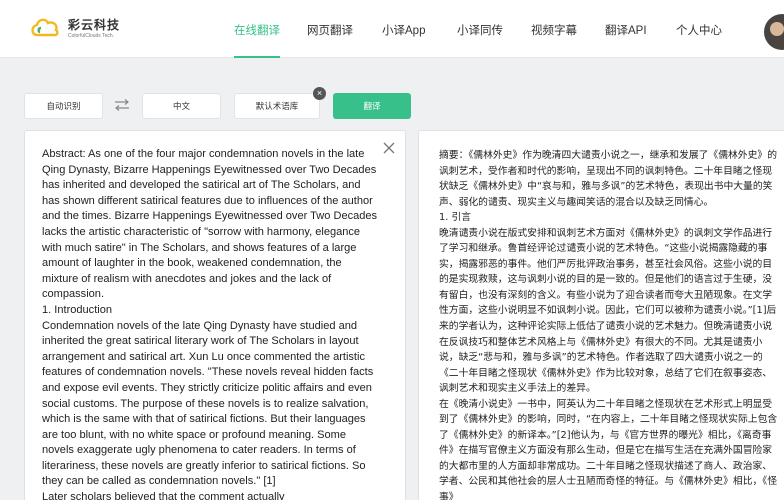 The width and height of the screenshot is (784, 500). I want to click on translate-button: 翻译, so click(372, 106).